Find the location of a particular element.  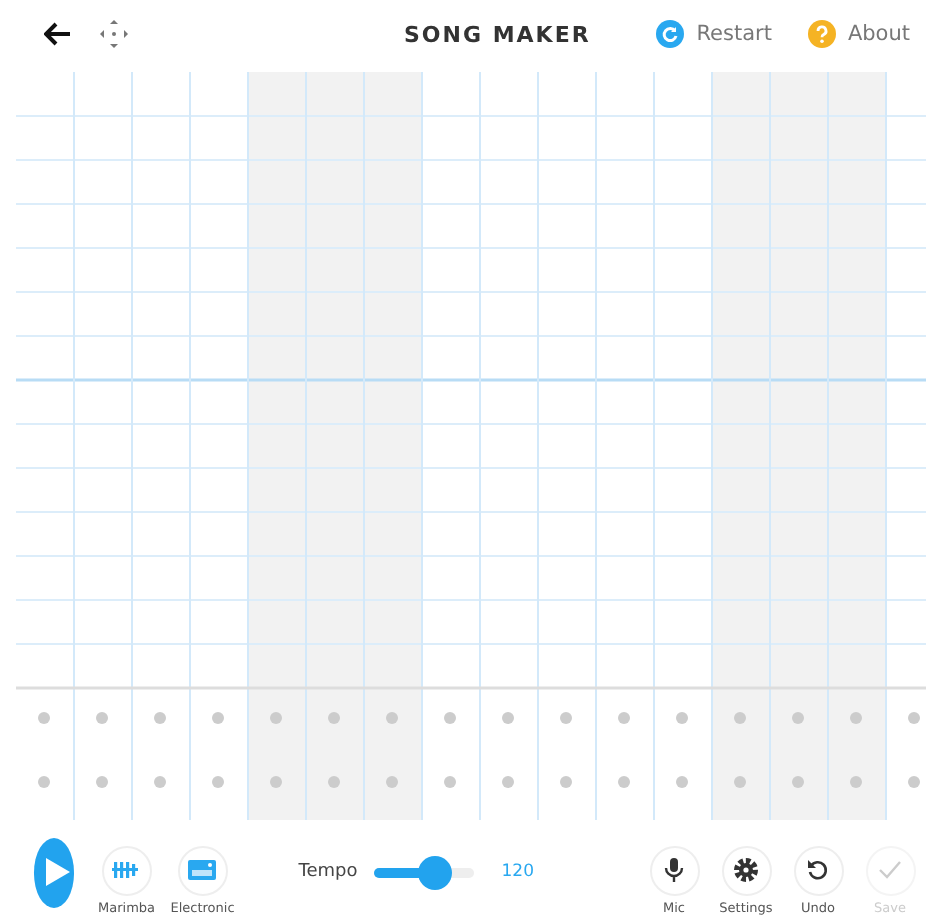

checkmark-icon is located at coordinates (890, 870).